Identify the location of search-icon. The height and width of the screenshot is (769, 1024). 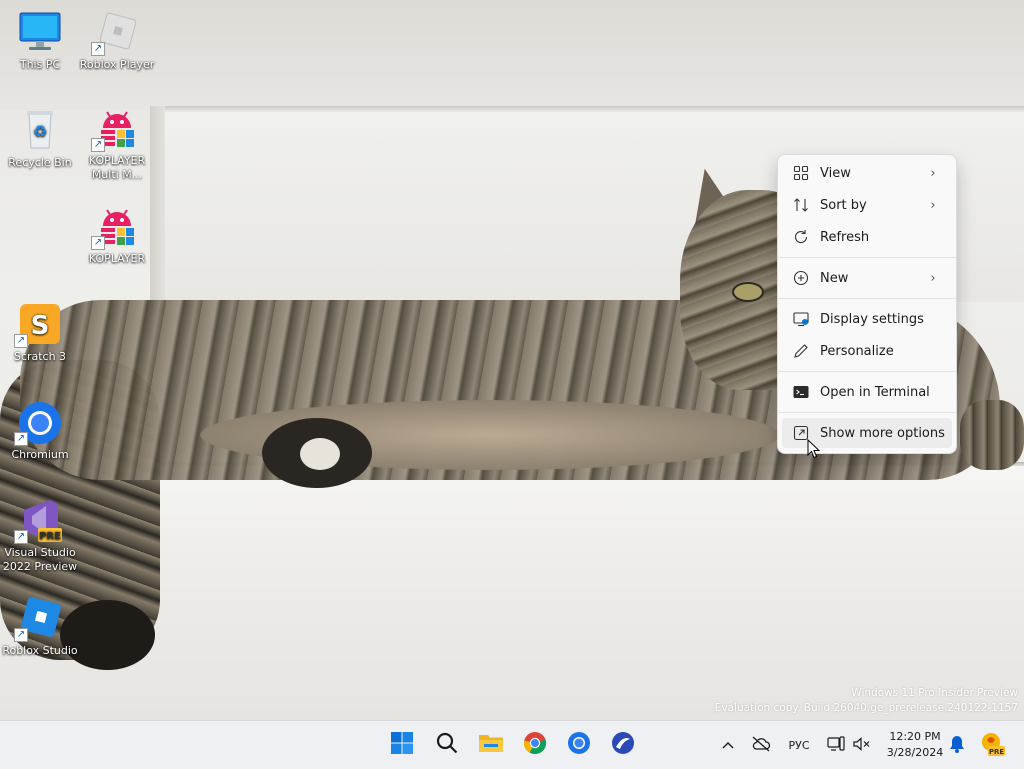
(447, 745).